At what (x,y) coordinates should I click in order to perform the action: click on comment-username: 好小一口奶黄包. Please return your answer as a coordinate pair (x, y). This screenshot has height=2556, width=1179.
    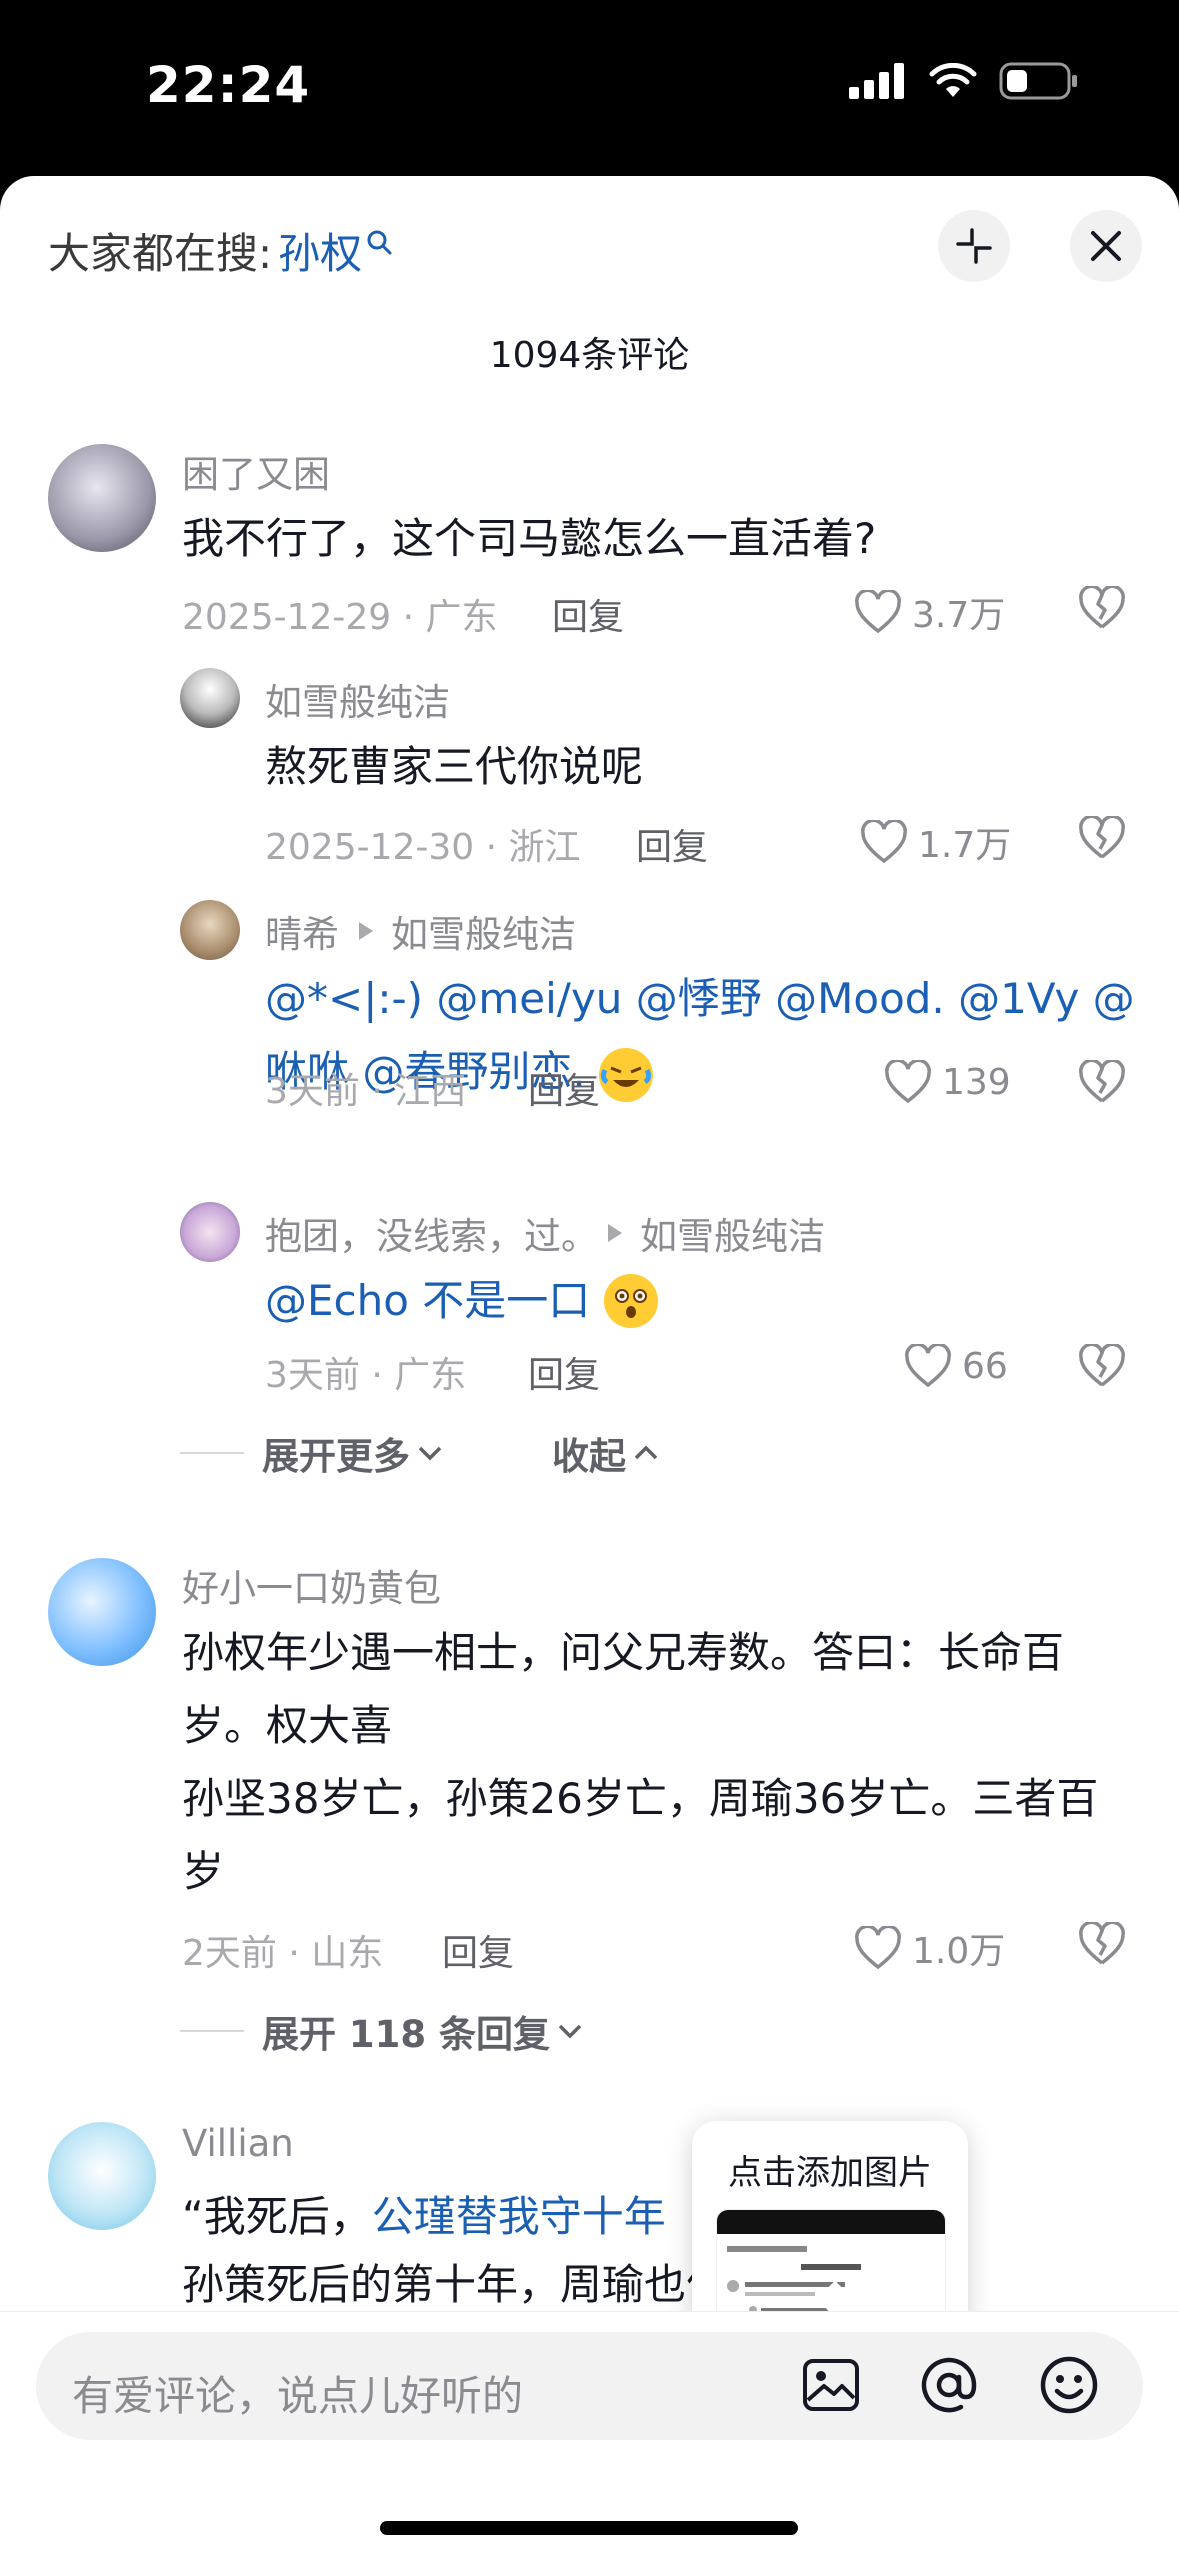
    Looking at the image, I should click on (311, 1585).